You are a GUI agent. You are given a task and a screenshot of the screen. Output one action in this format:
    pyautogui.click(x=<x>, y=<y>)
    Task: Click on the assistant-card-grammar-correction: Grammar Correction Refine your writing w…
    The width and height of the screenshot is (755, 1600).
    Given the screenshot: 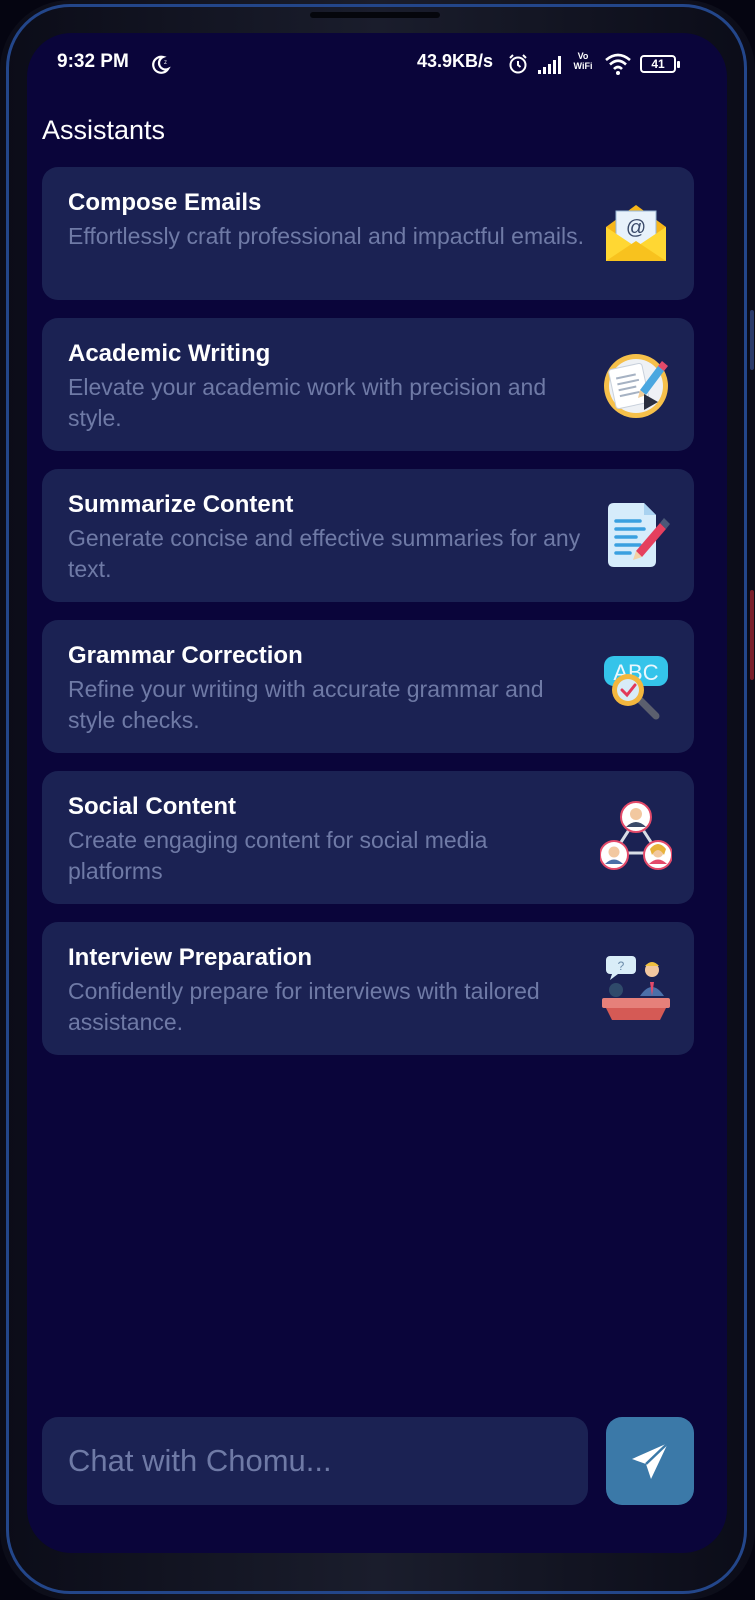 What is the action you would take?
    pyautogui.click(x=368, y=686)
    